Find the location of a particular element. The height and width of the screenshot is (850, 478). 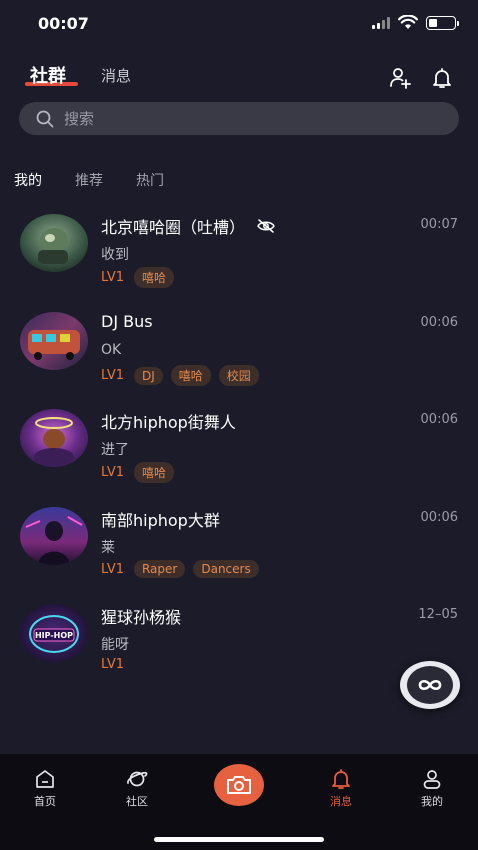

nav-label: 消息 is located at coordinates (341, 801).